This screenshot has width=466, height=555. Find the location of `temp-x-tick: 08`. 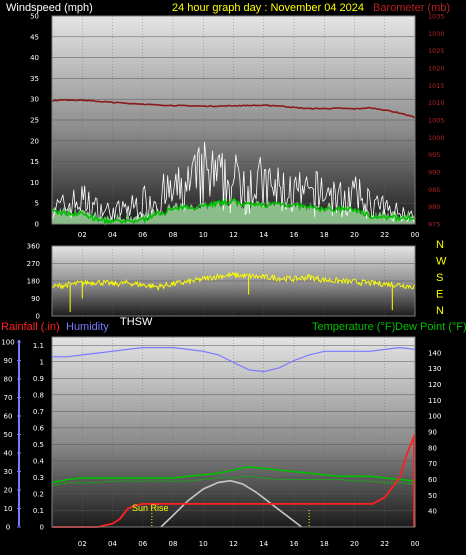

temp-x-tick: 08 is located at coordinates (173, 544).